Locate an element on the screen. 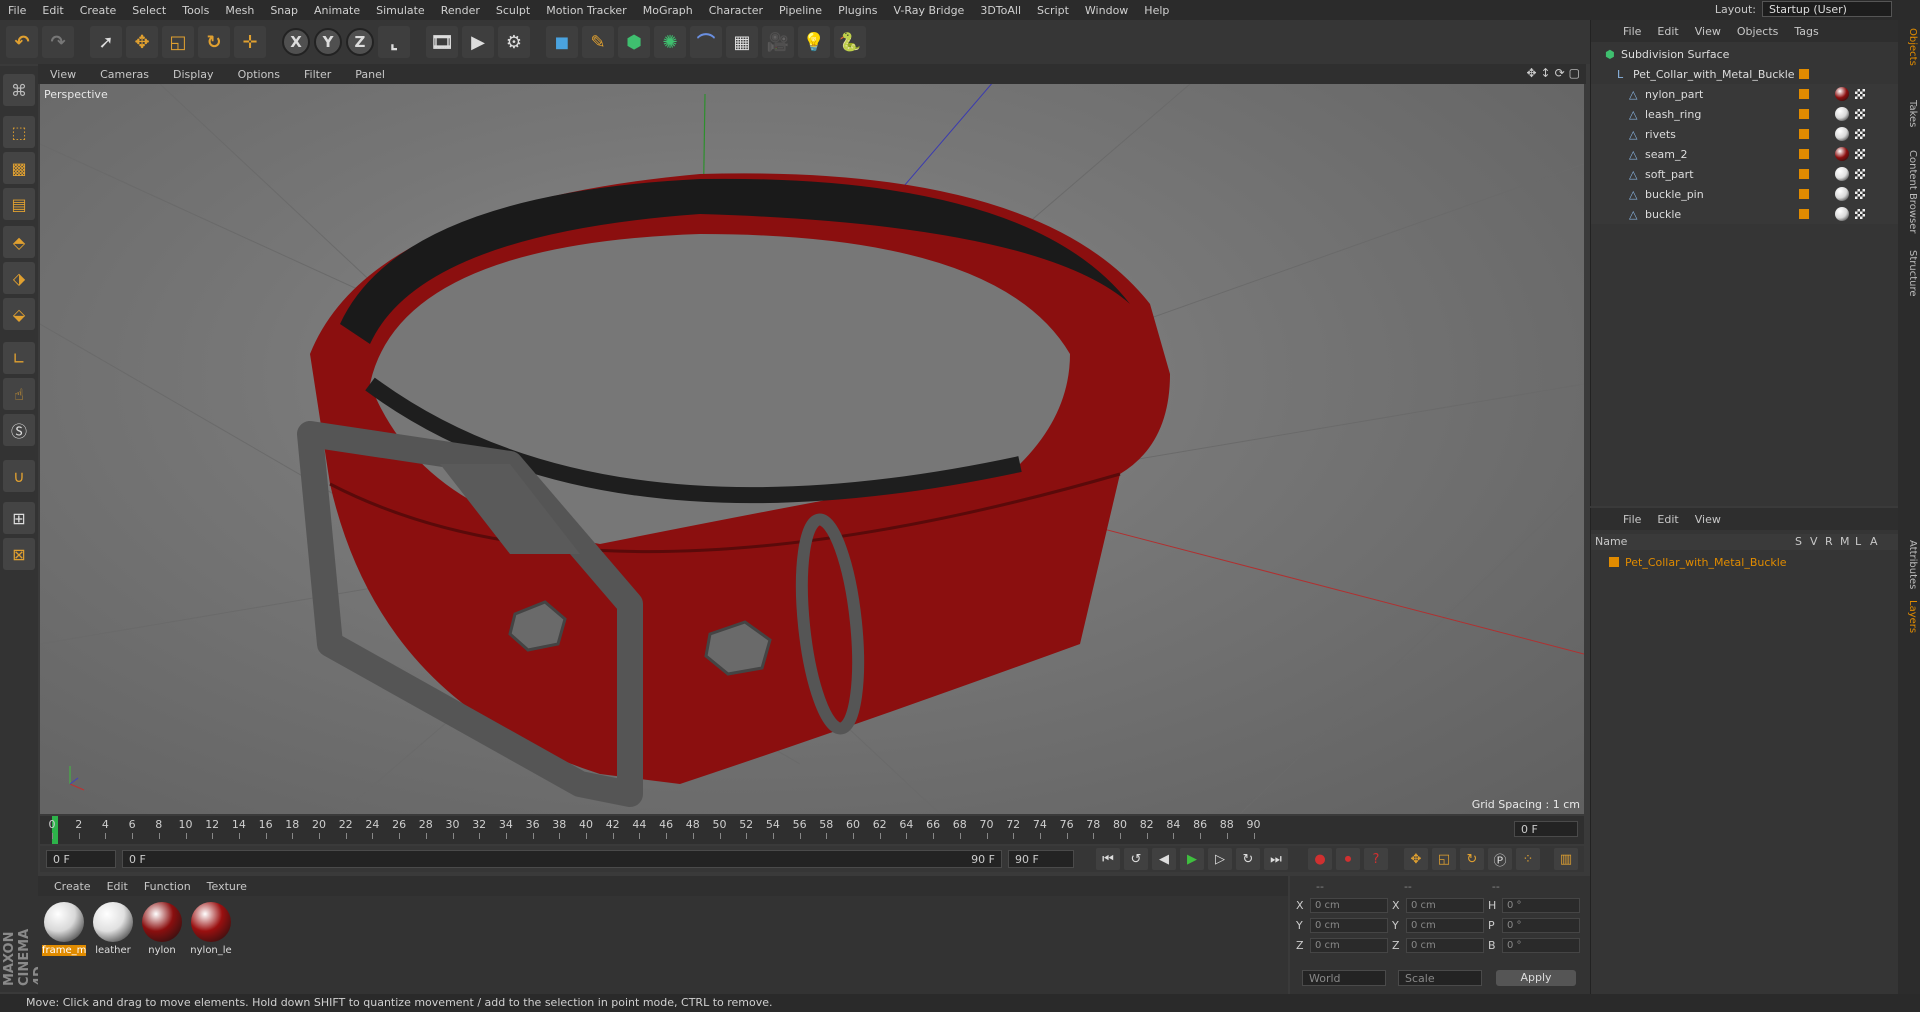  timeline-frame-field: 0 F is located at coordinates (1546, 829).